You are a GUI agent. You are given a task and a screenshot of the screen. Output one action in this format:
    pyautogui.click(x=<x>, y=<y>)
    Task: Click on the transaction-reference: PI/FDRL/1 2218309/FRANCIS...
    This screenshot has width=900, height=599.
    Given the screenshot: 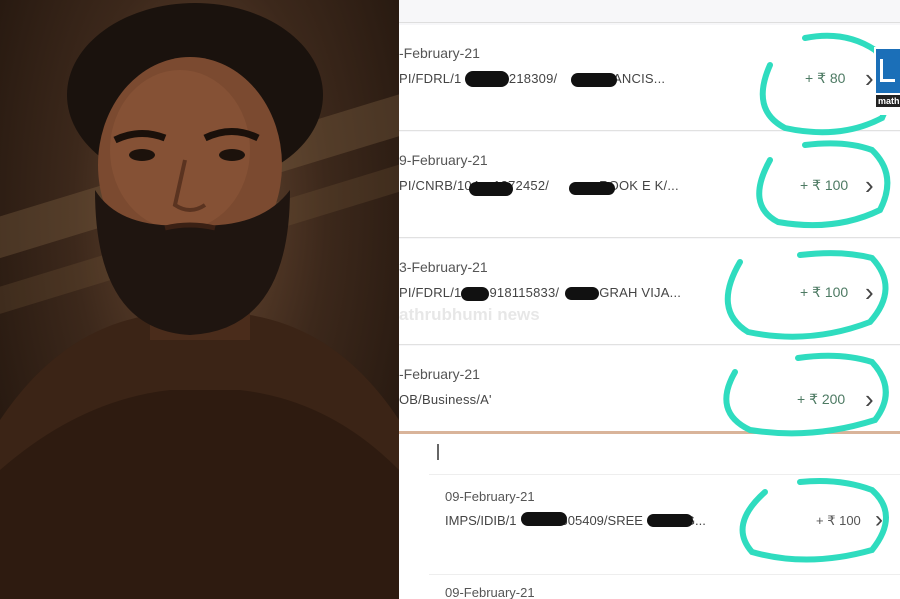 What is the action you would take?
    pyautogui.click(x=532, y=78)
    